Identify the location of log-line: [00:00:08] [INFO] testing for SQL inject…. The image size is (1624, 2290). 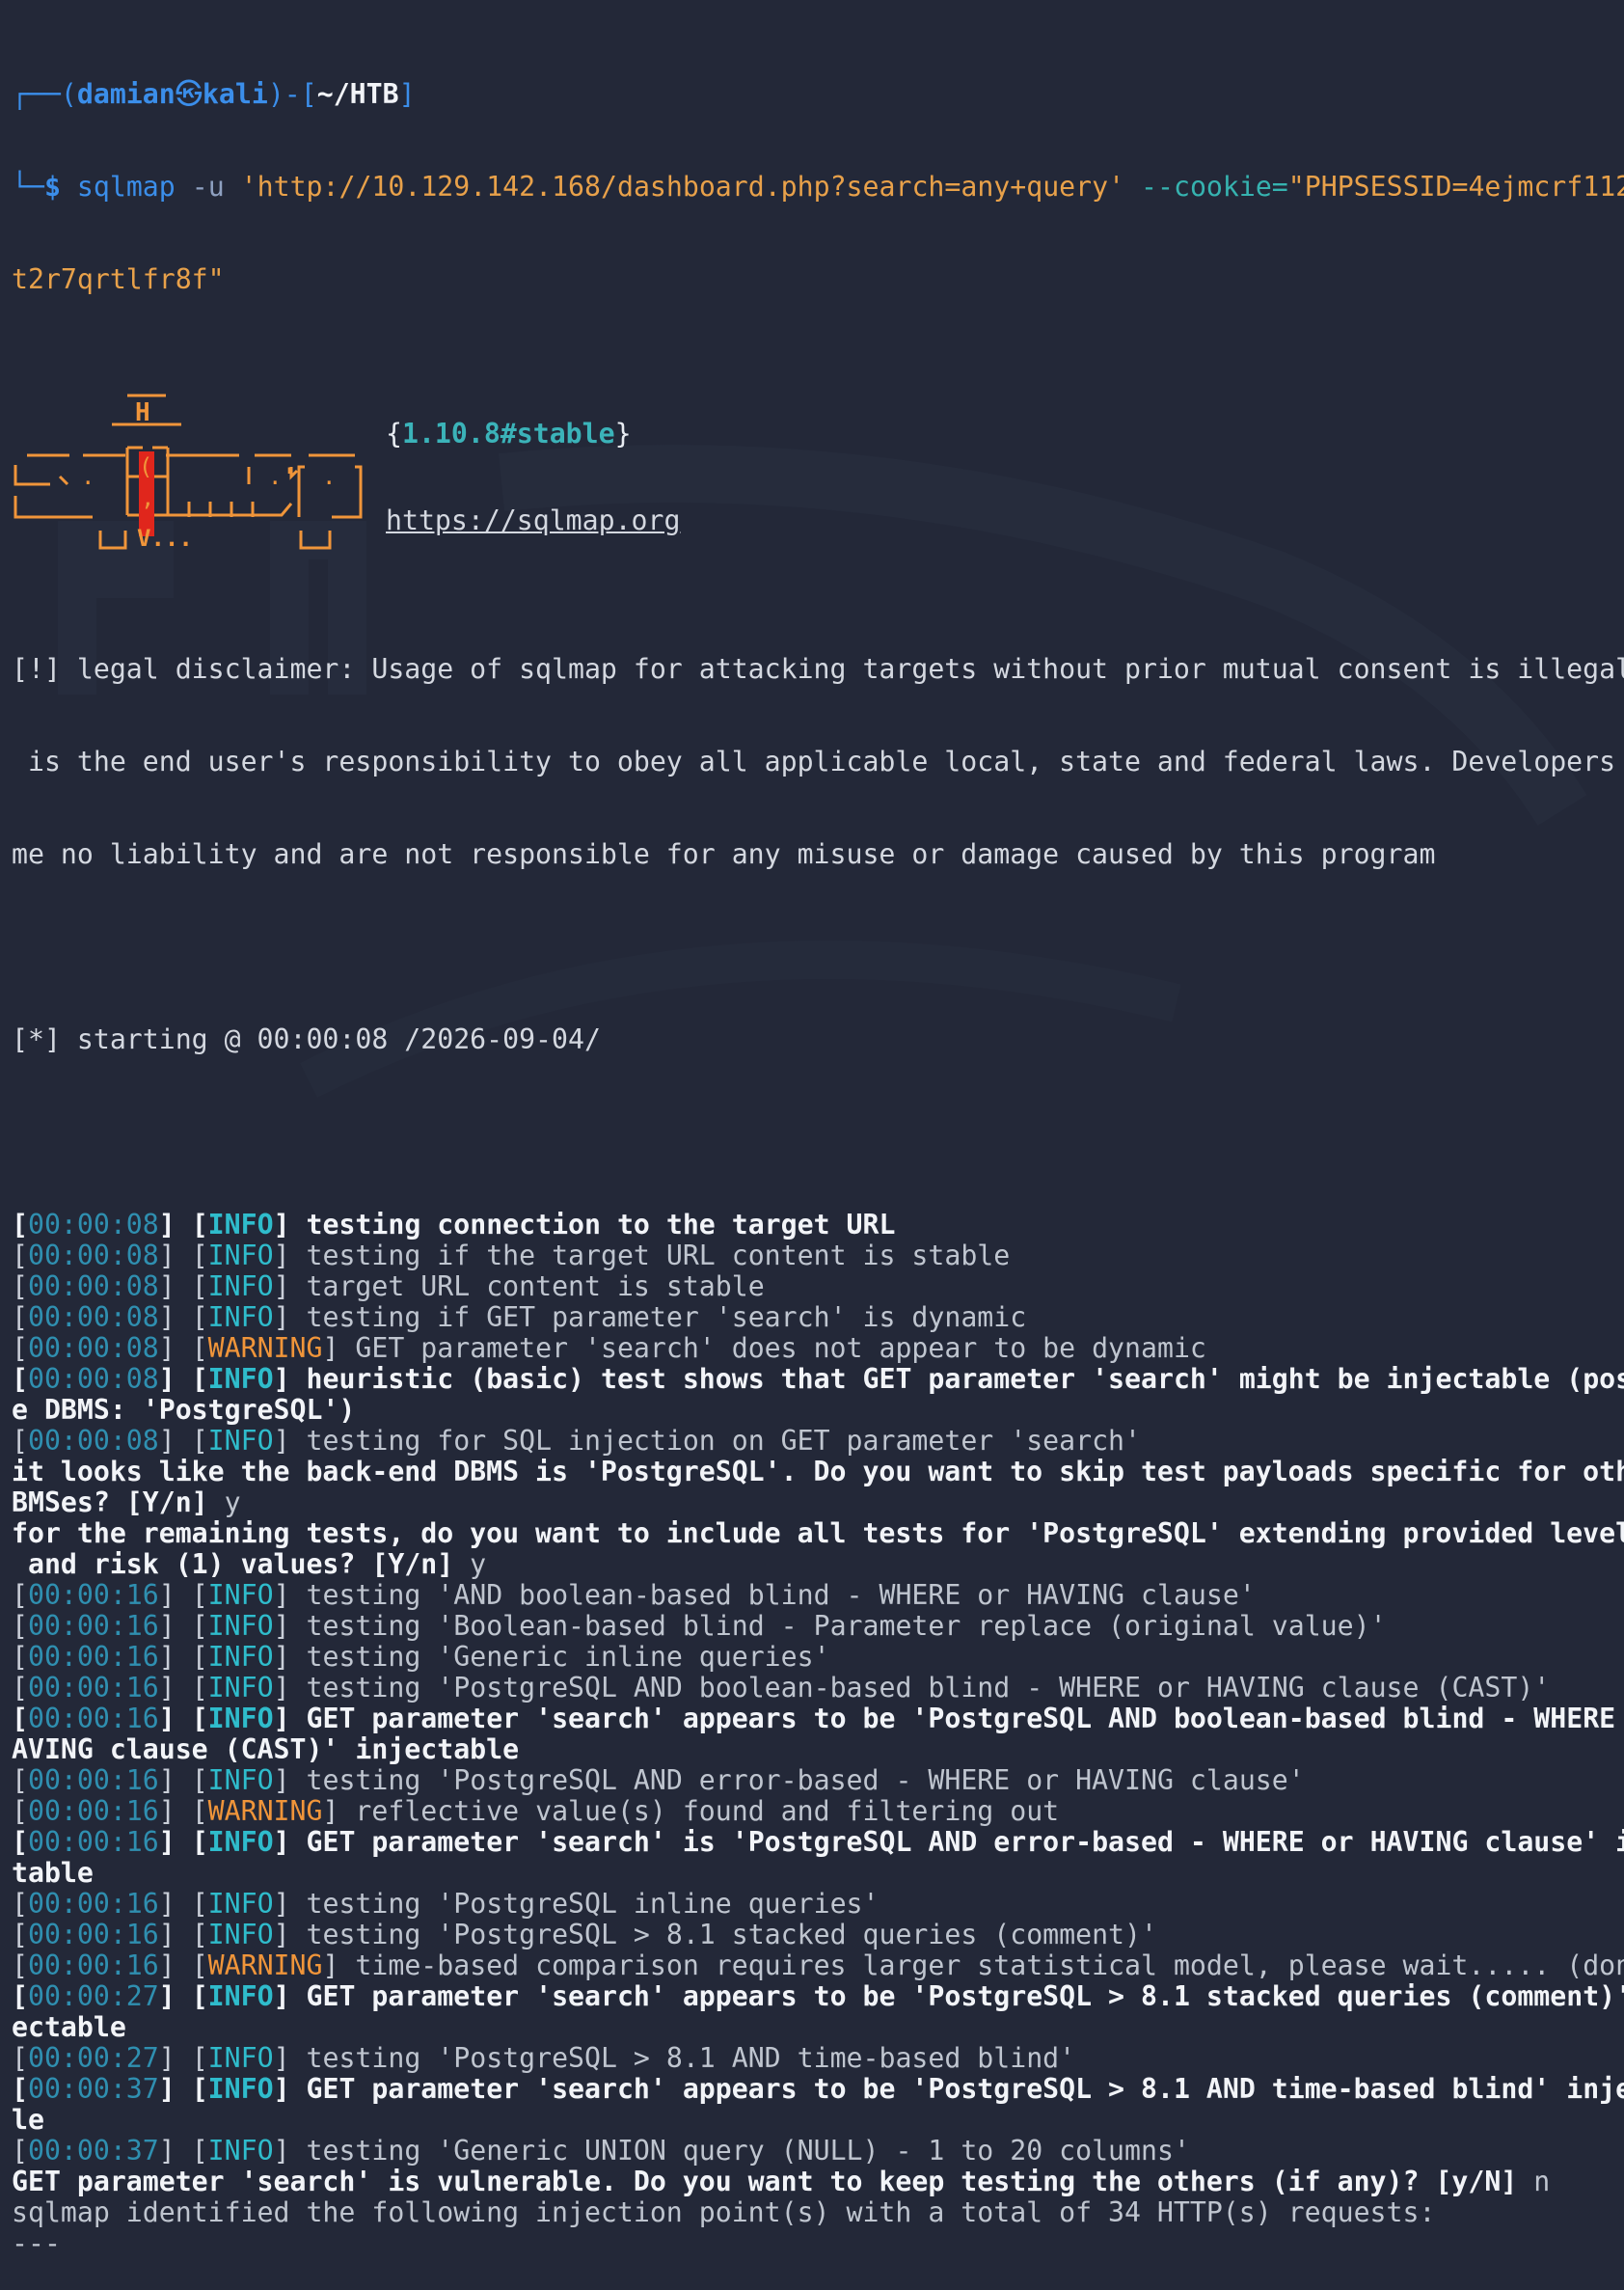
(577, 1441).